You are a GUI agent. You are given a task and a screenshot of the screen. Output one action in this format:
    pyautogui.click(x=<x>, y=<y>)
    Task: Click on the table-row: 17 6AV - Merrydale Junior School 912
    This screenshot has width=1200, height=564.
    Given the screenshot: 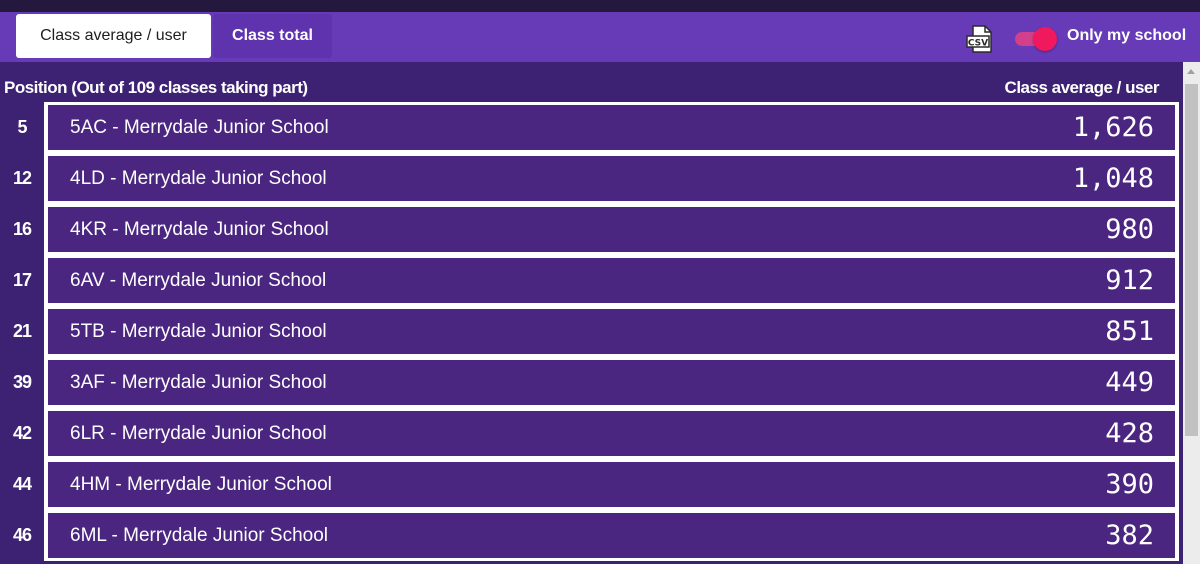 What is the action you would take?
    pyautogui.click(x=591, y=280)
    